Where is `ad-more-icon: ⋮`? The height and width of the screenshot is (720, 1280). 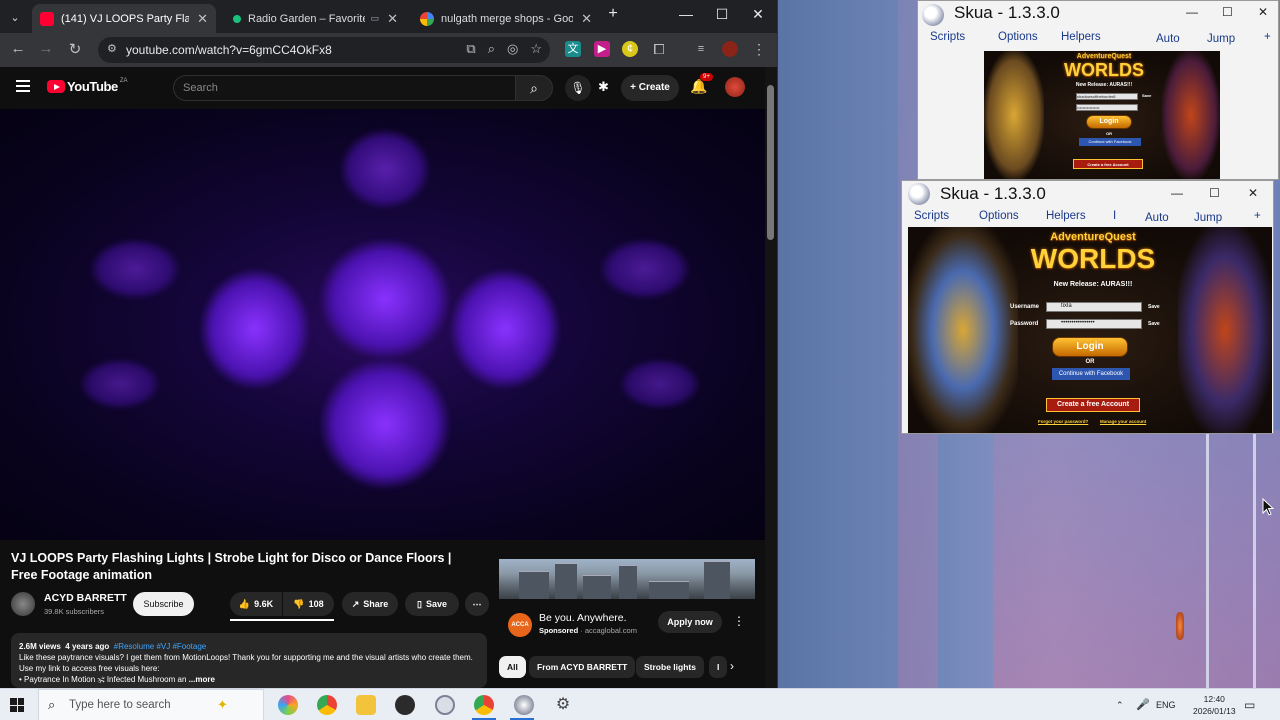 ad-more-icon: ⋮ is located at coordinates (739, 621).